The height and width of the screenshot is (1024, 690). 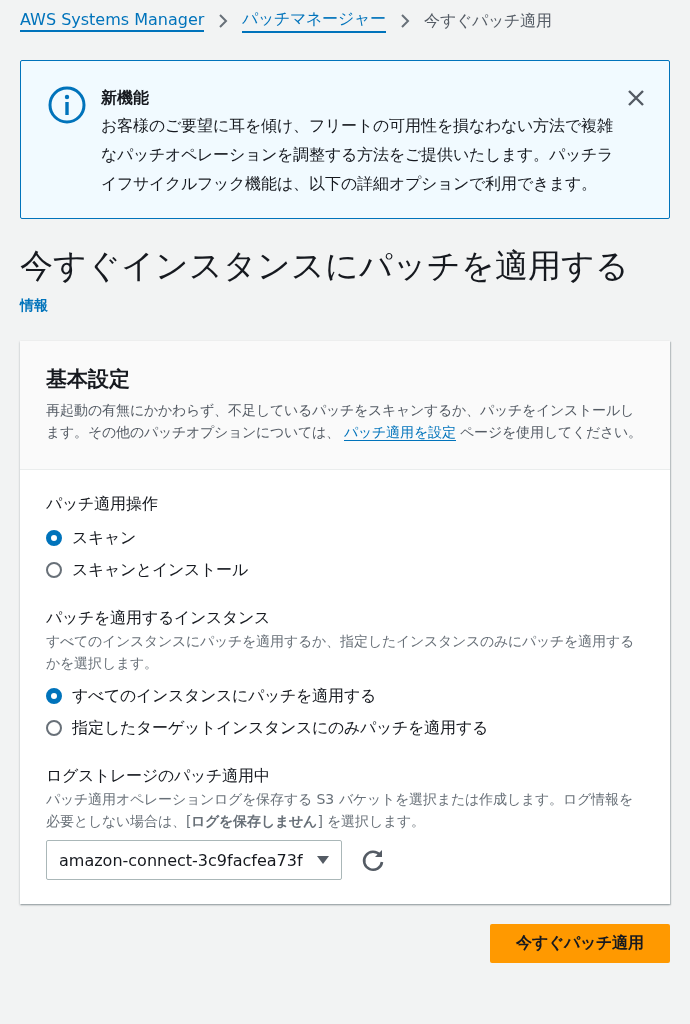 What do you see at coordinates (340, 652) in the screenshot?
I see `field-description: すべてのインスタンスにパッチを適用するか、指定したインスタンスのみにパッチを適用するかを選択します。` at bounding box center [340, 652].